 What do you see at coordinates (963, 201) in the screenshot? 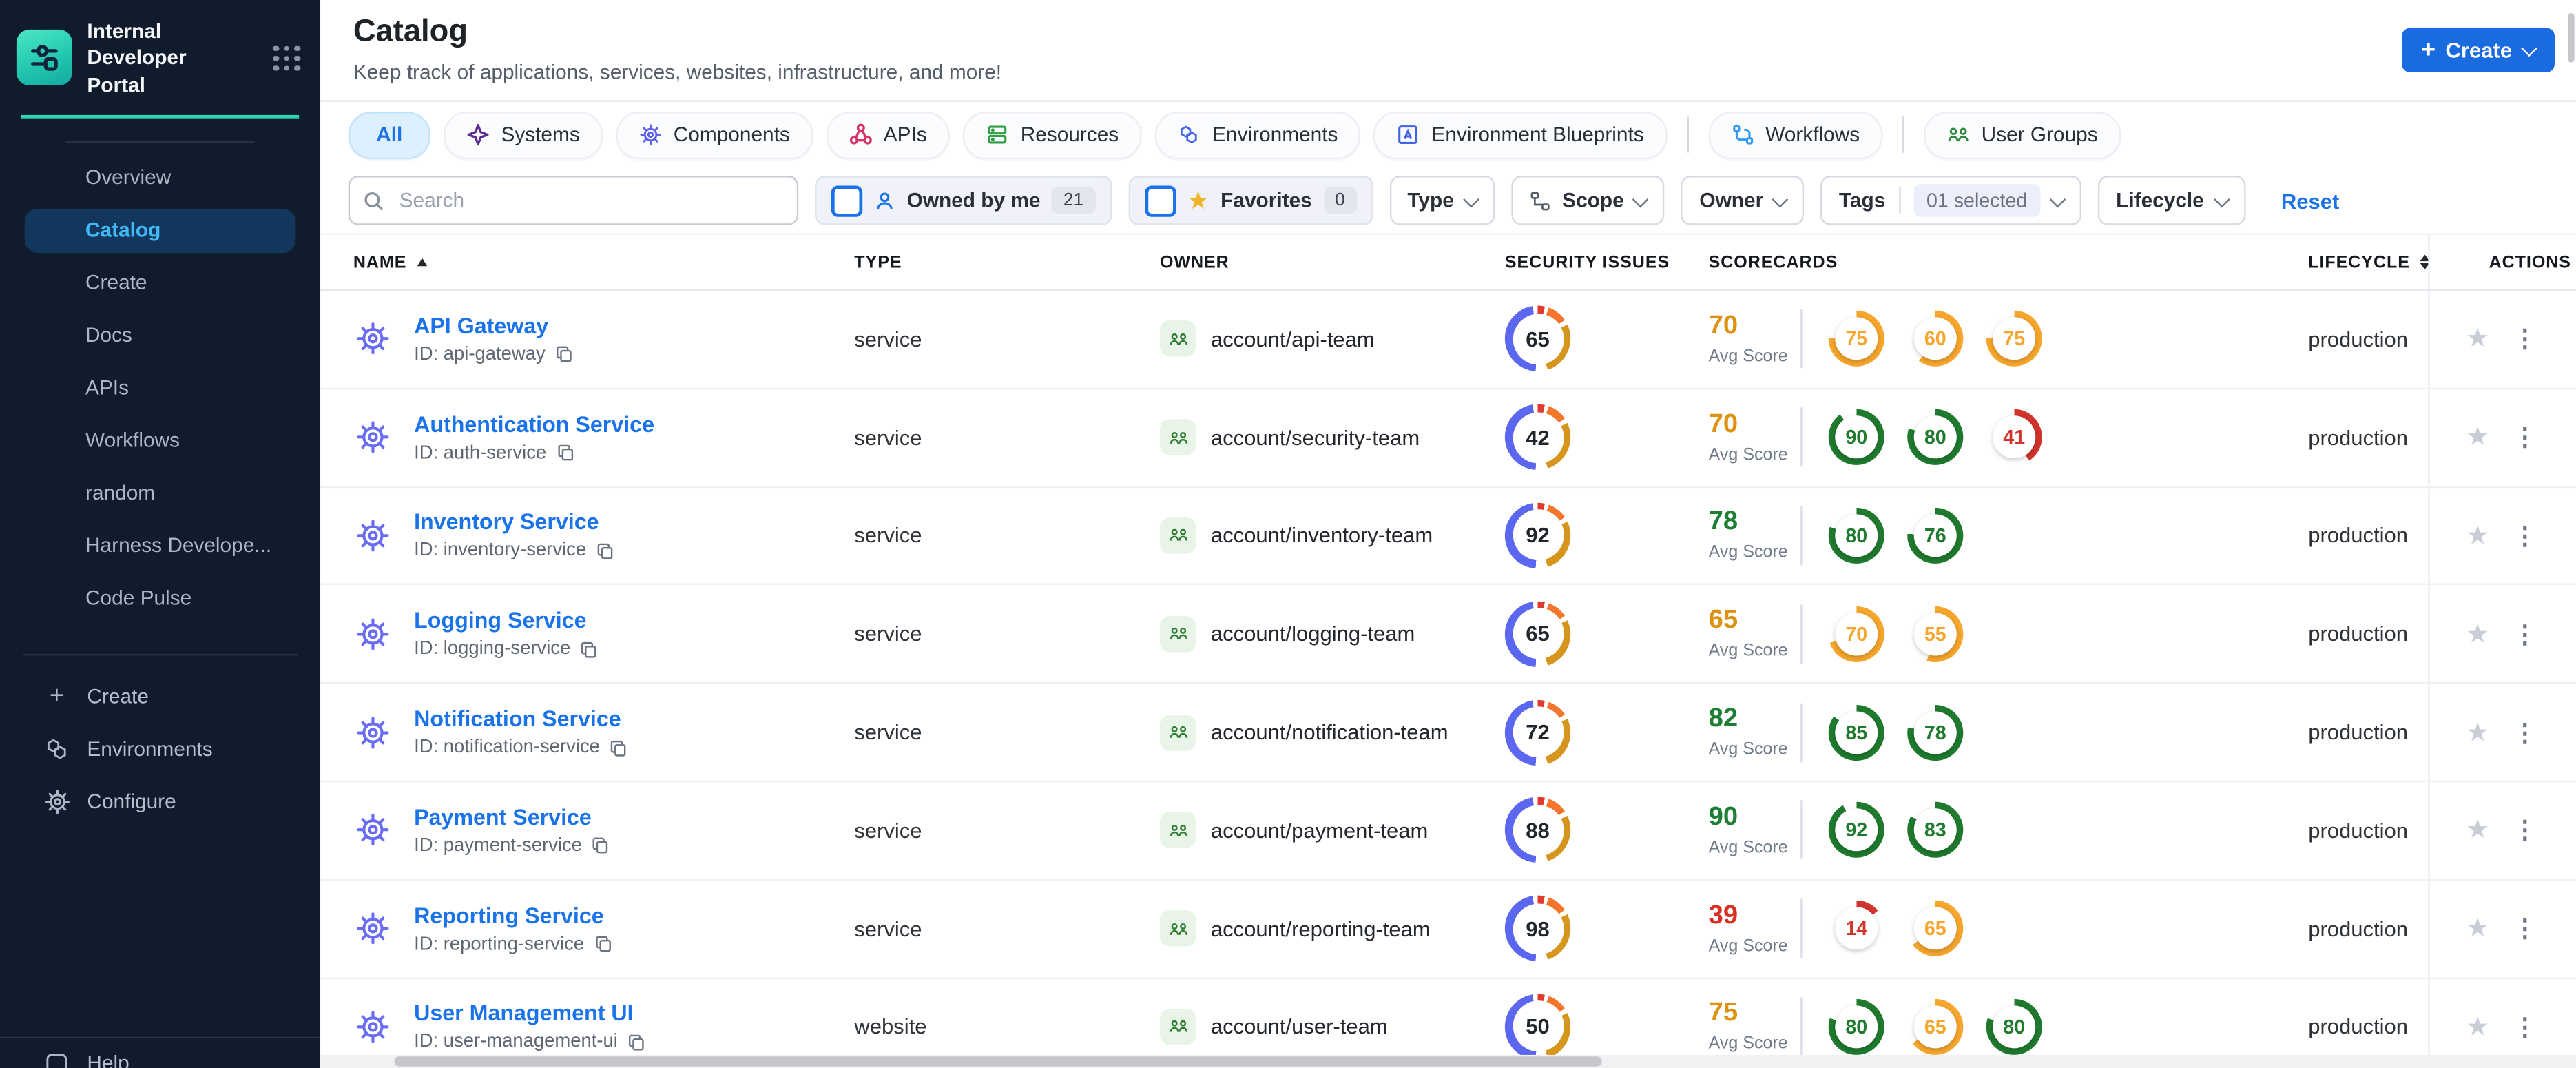
I see `owned-by-me-filter: Owned by me 21` at bounding box center [963, 201].